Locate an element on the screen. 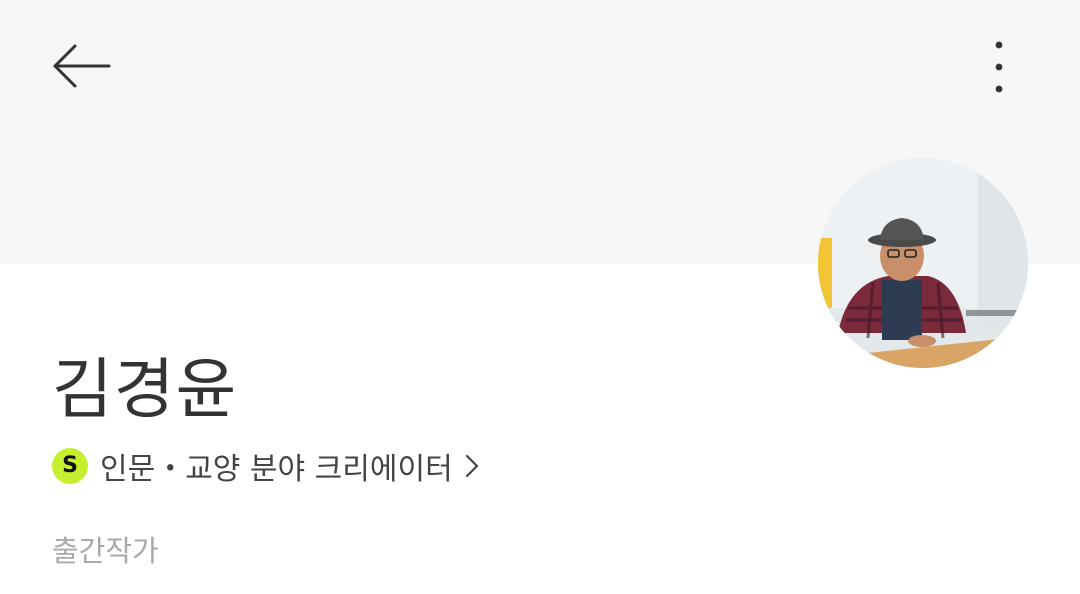 This screenshot has height=594, width=1080. more-options-button is located at coordinates (999, 66).